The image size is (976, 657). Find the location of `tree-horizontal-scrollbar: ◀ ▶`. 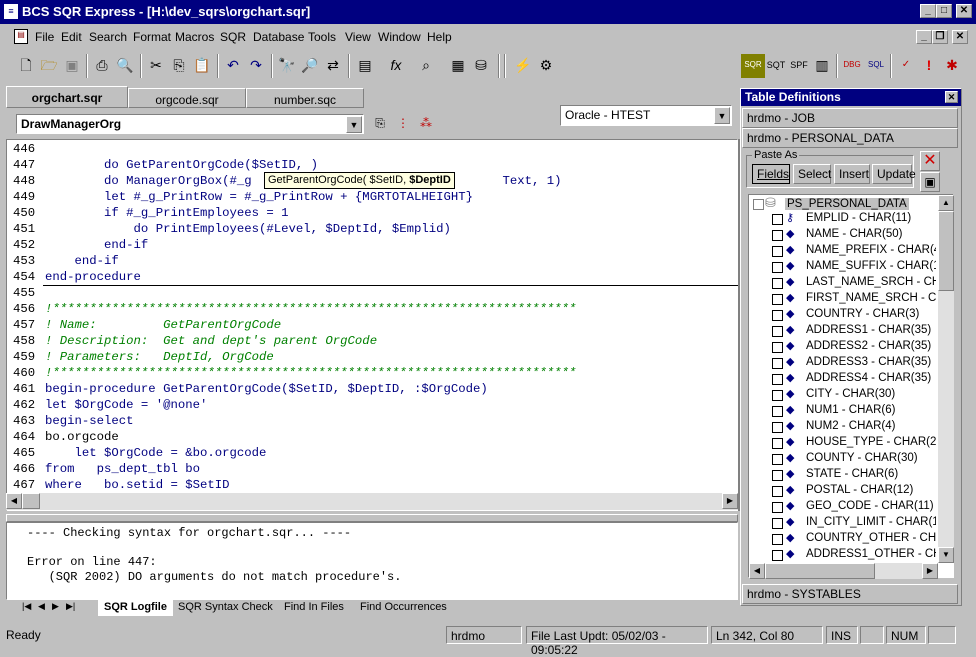

tree-horizontal-scrollbar: ◀ ▶ is located at coordinates (843, 571).